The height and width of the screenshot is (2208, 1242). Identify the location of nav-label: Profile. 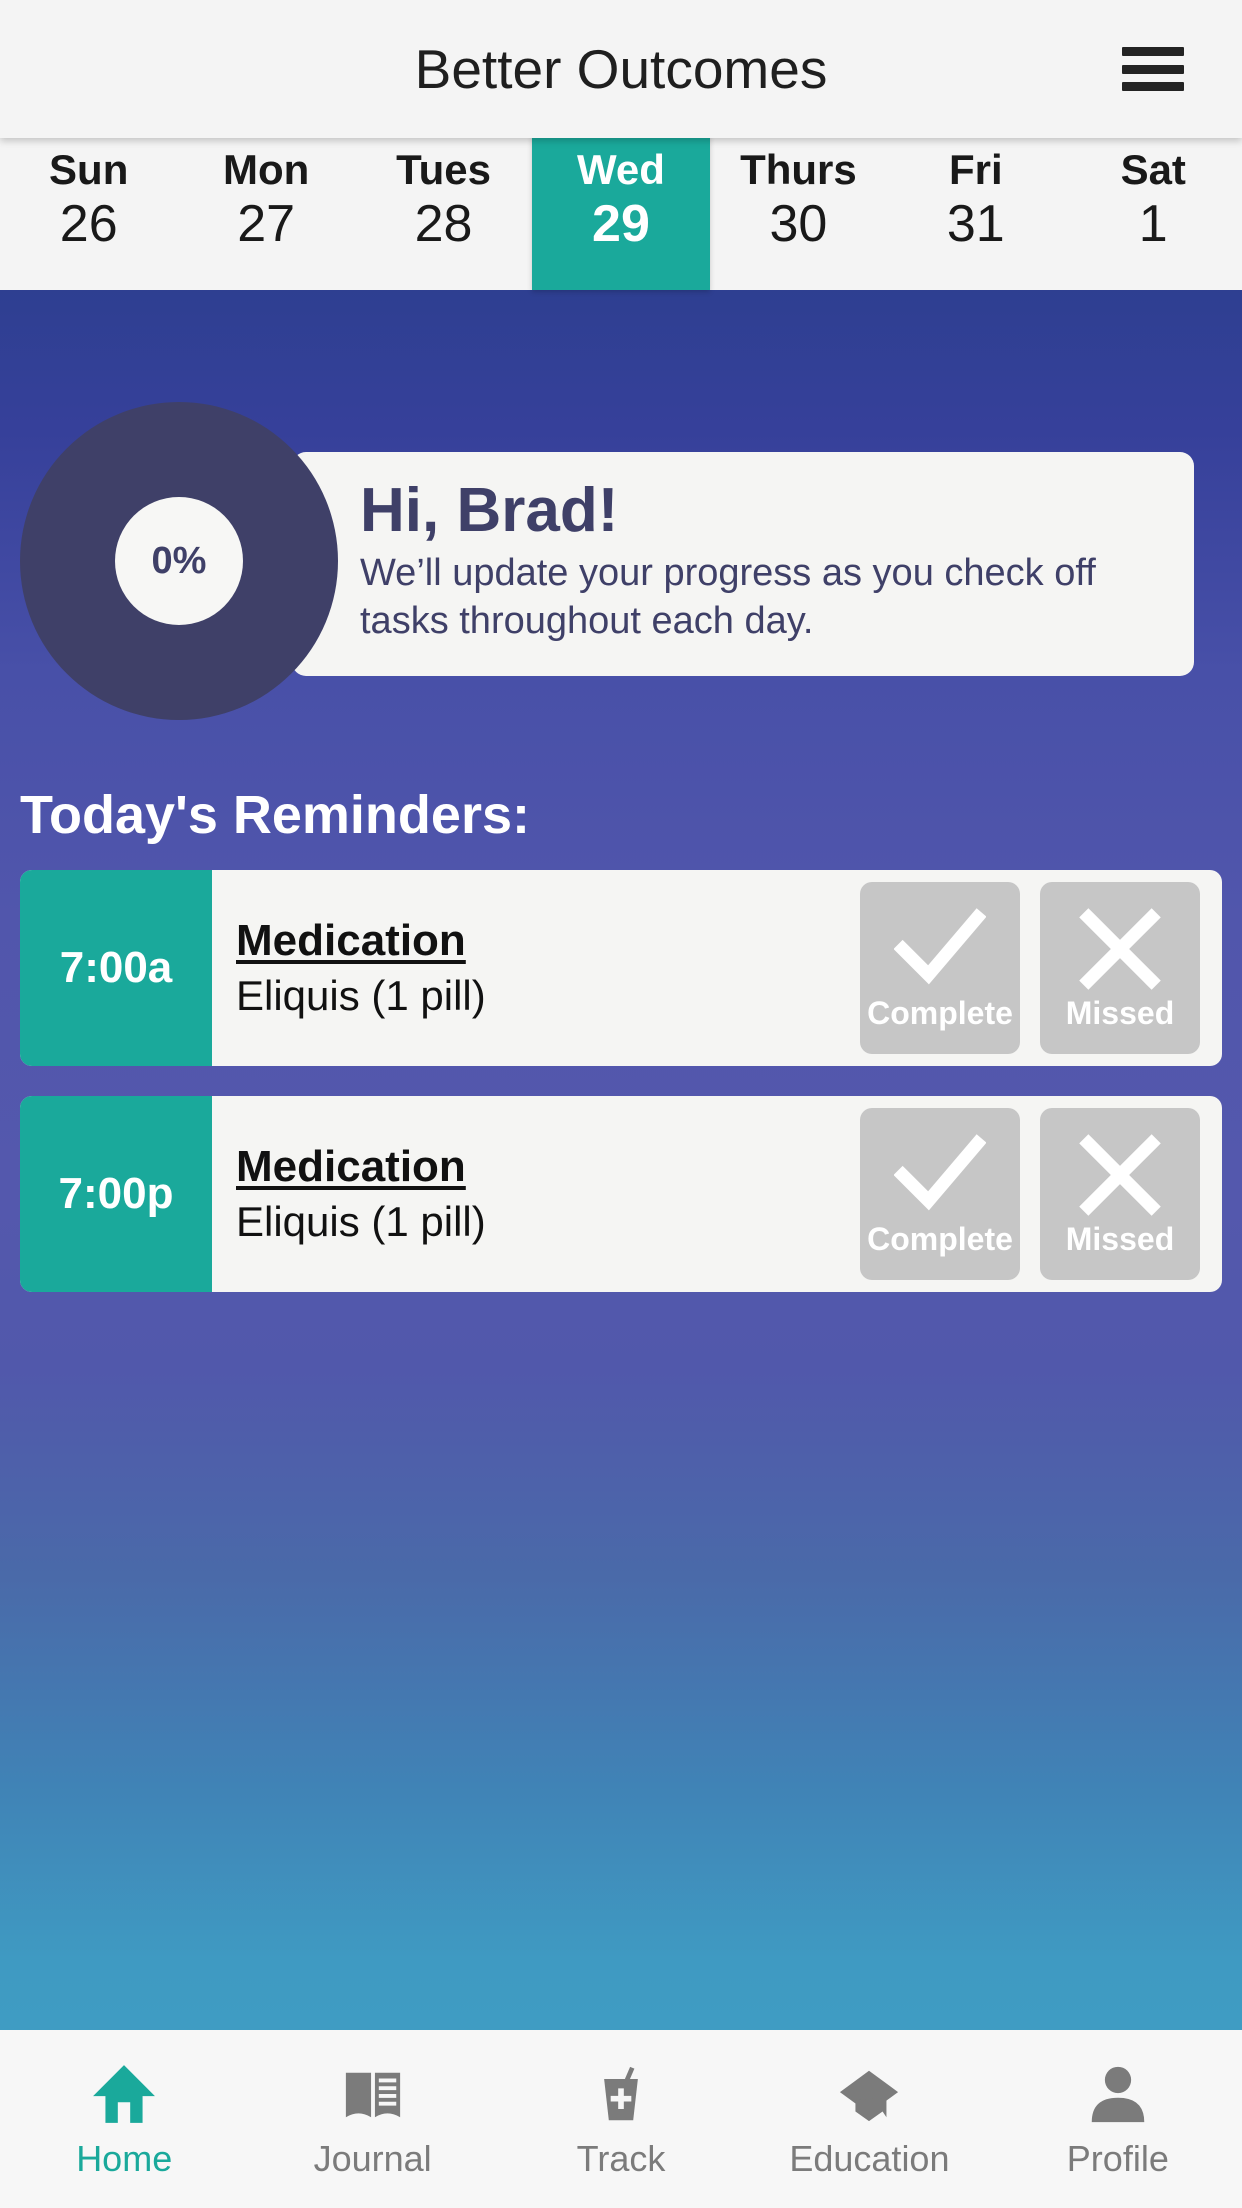
(1117, 2158).